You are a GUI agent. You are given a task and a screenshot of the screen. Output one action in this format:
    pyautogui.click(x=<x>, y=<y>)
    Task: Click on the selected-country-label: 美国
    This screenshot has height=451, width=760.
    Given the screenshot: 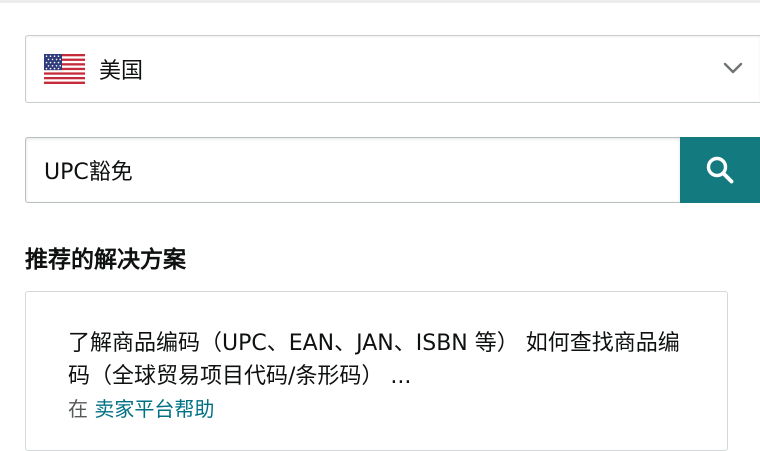 What is the action you would take?
    pyautogui.click(x=121, y=71)
    